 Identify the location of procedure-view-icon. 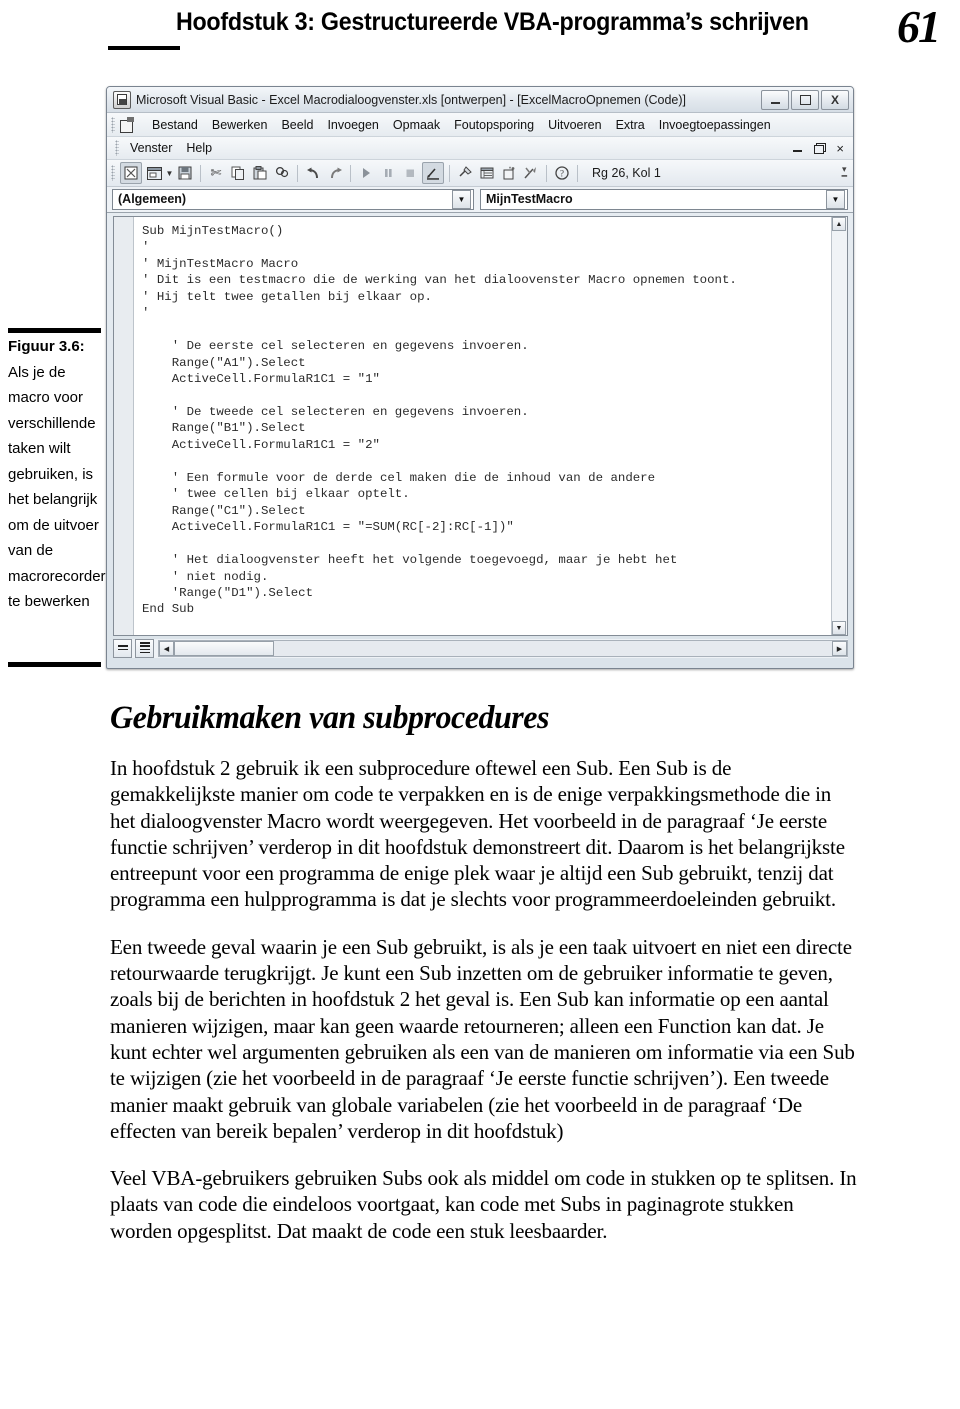
(122, 648).